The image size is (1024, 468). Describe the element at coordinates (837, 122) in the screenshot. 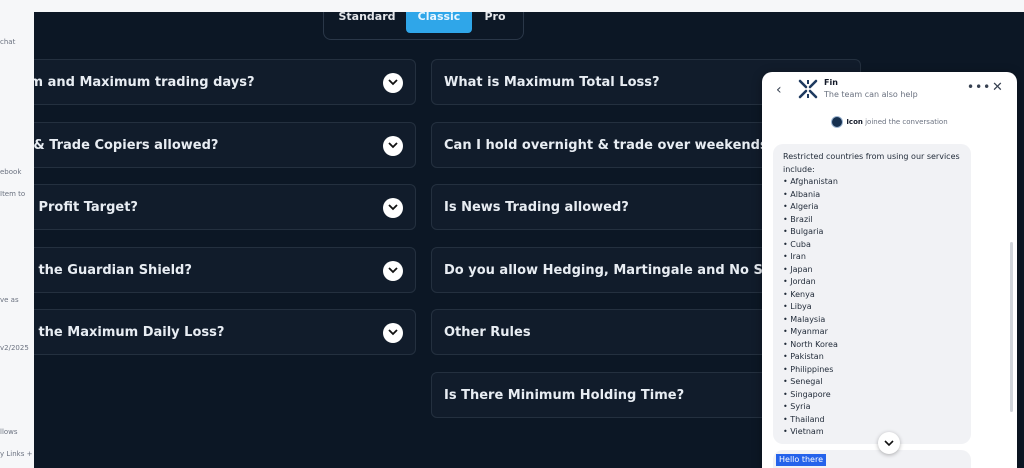

I see `avatar` at that location.